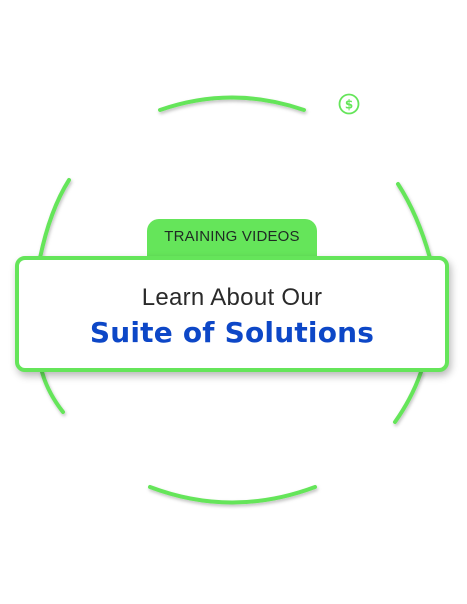  What do you see at coordinates (232, 332) in the screenshot?
I see `headline-line-2: Suite of Solutions` at bounding box center [232, 332].